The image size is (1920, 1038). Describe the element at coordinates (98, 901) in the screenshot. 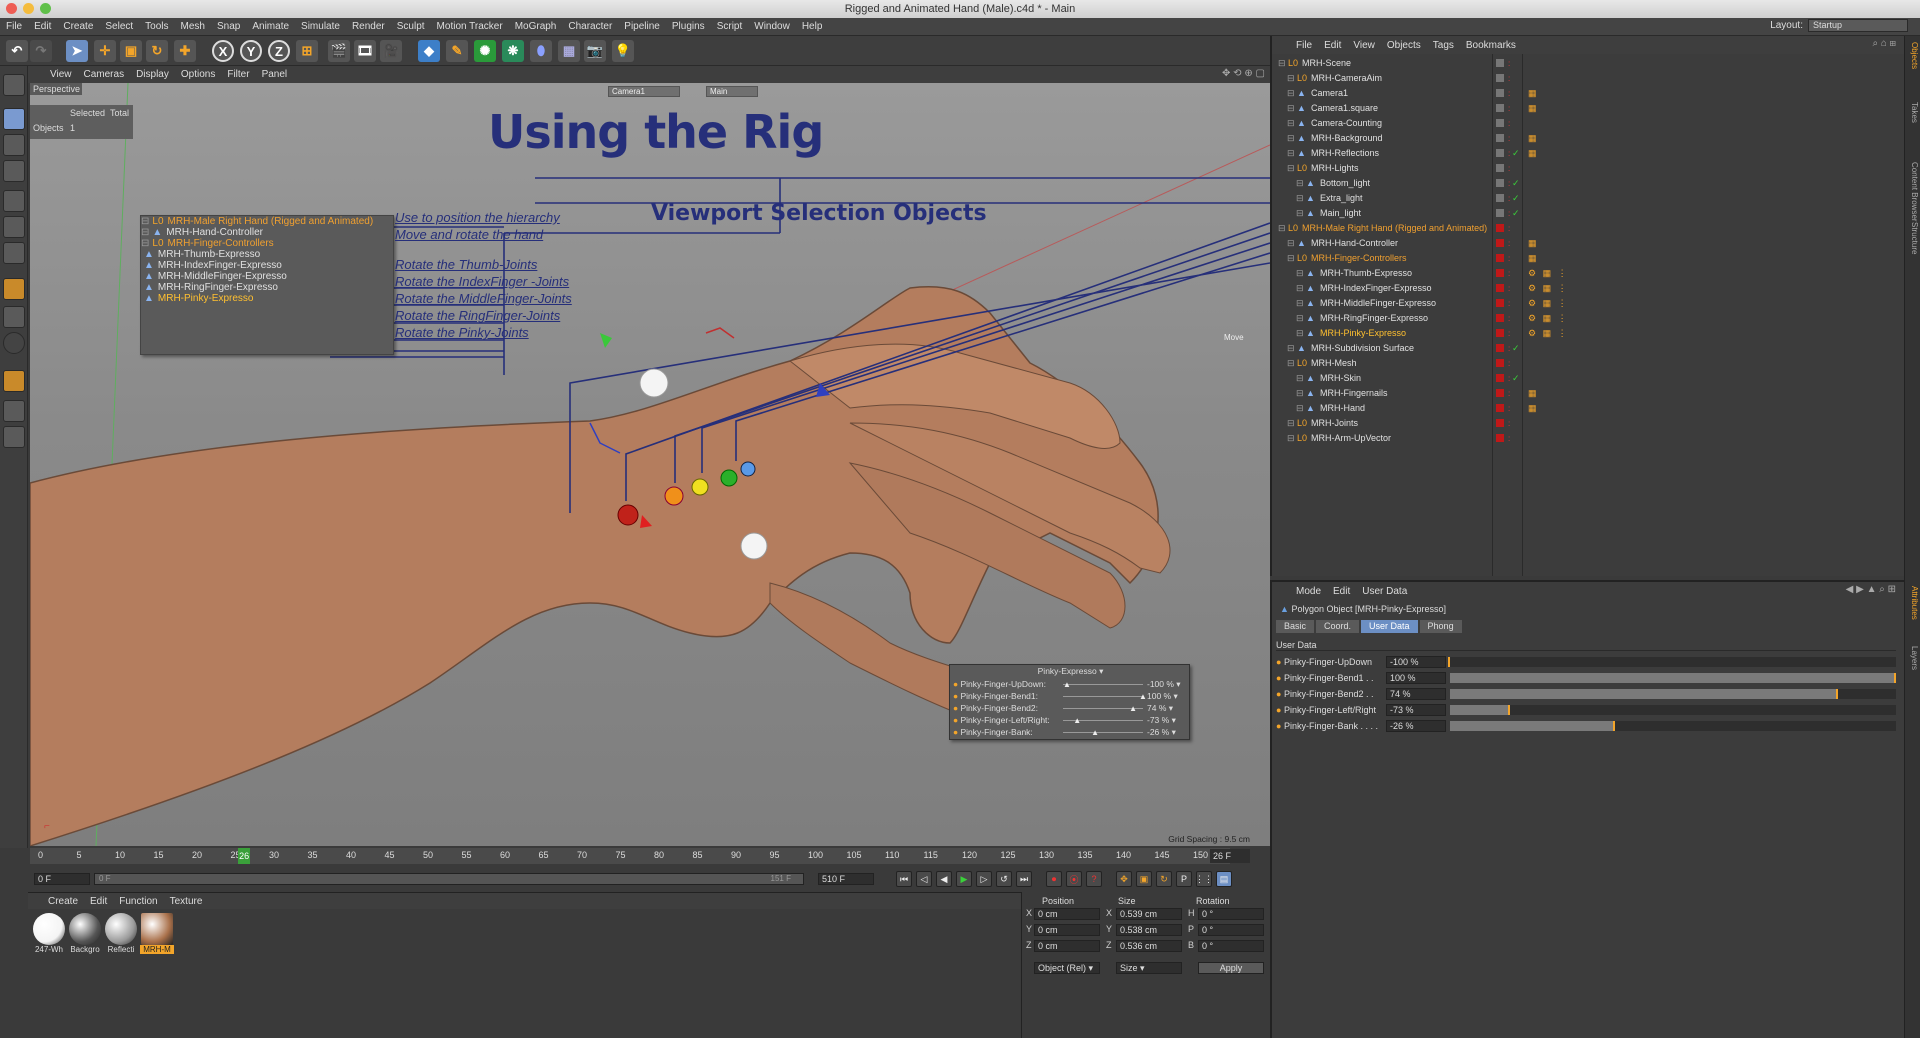

I see `material-menu-edit: Edit` at that location.